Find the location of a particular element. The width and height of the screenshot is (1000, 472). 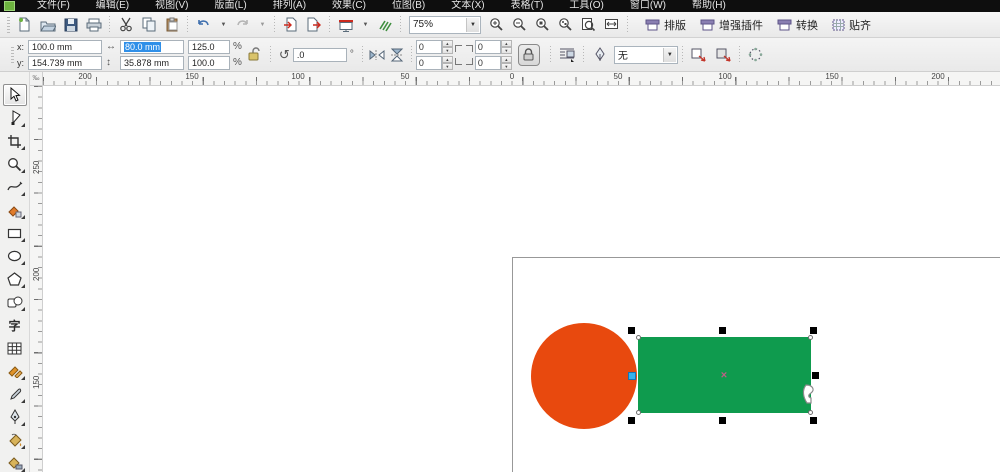

rectangle-tool is located at coordinates (15, 233).